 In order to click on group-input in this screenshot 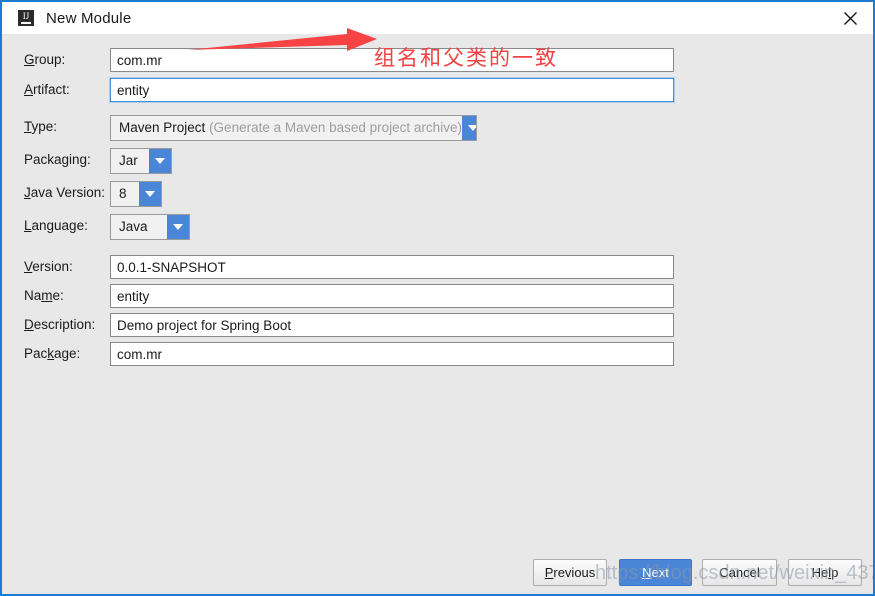, I will do `click(392, 60)`.